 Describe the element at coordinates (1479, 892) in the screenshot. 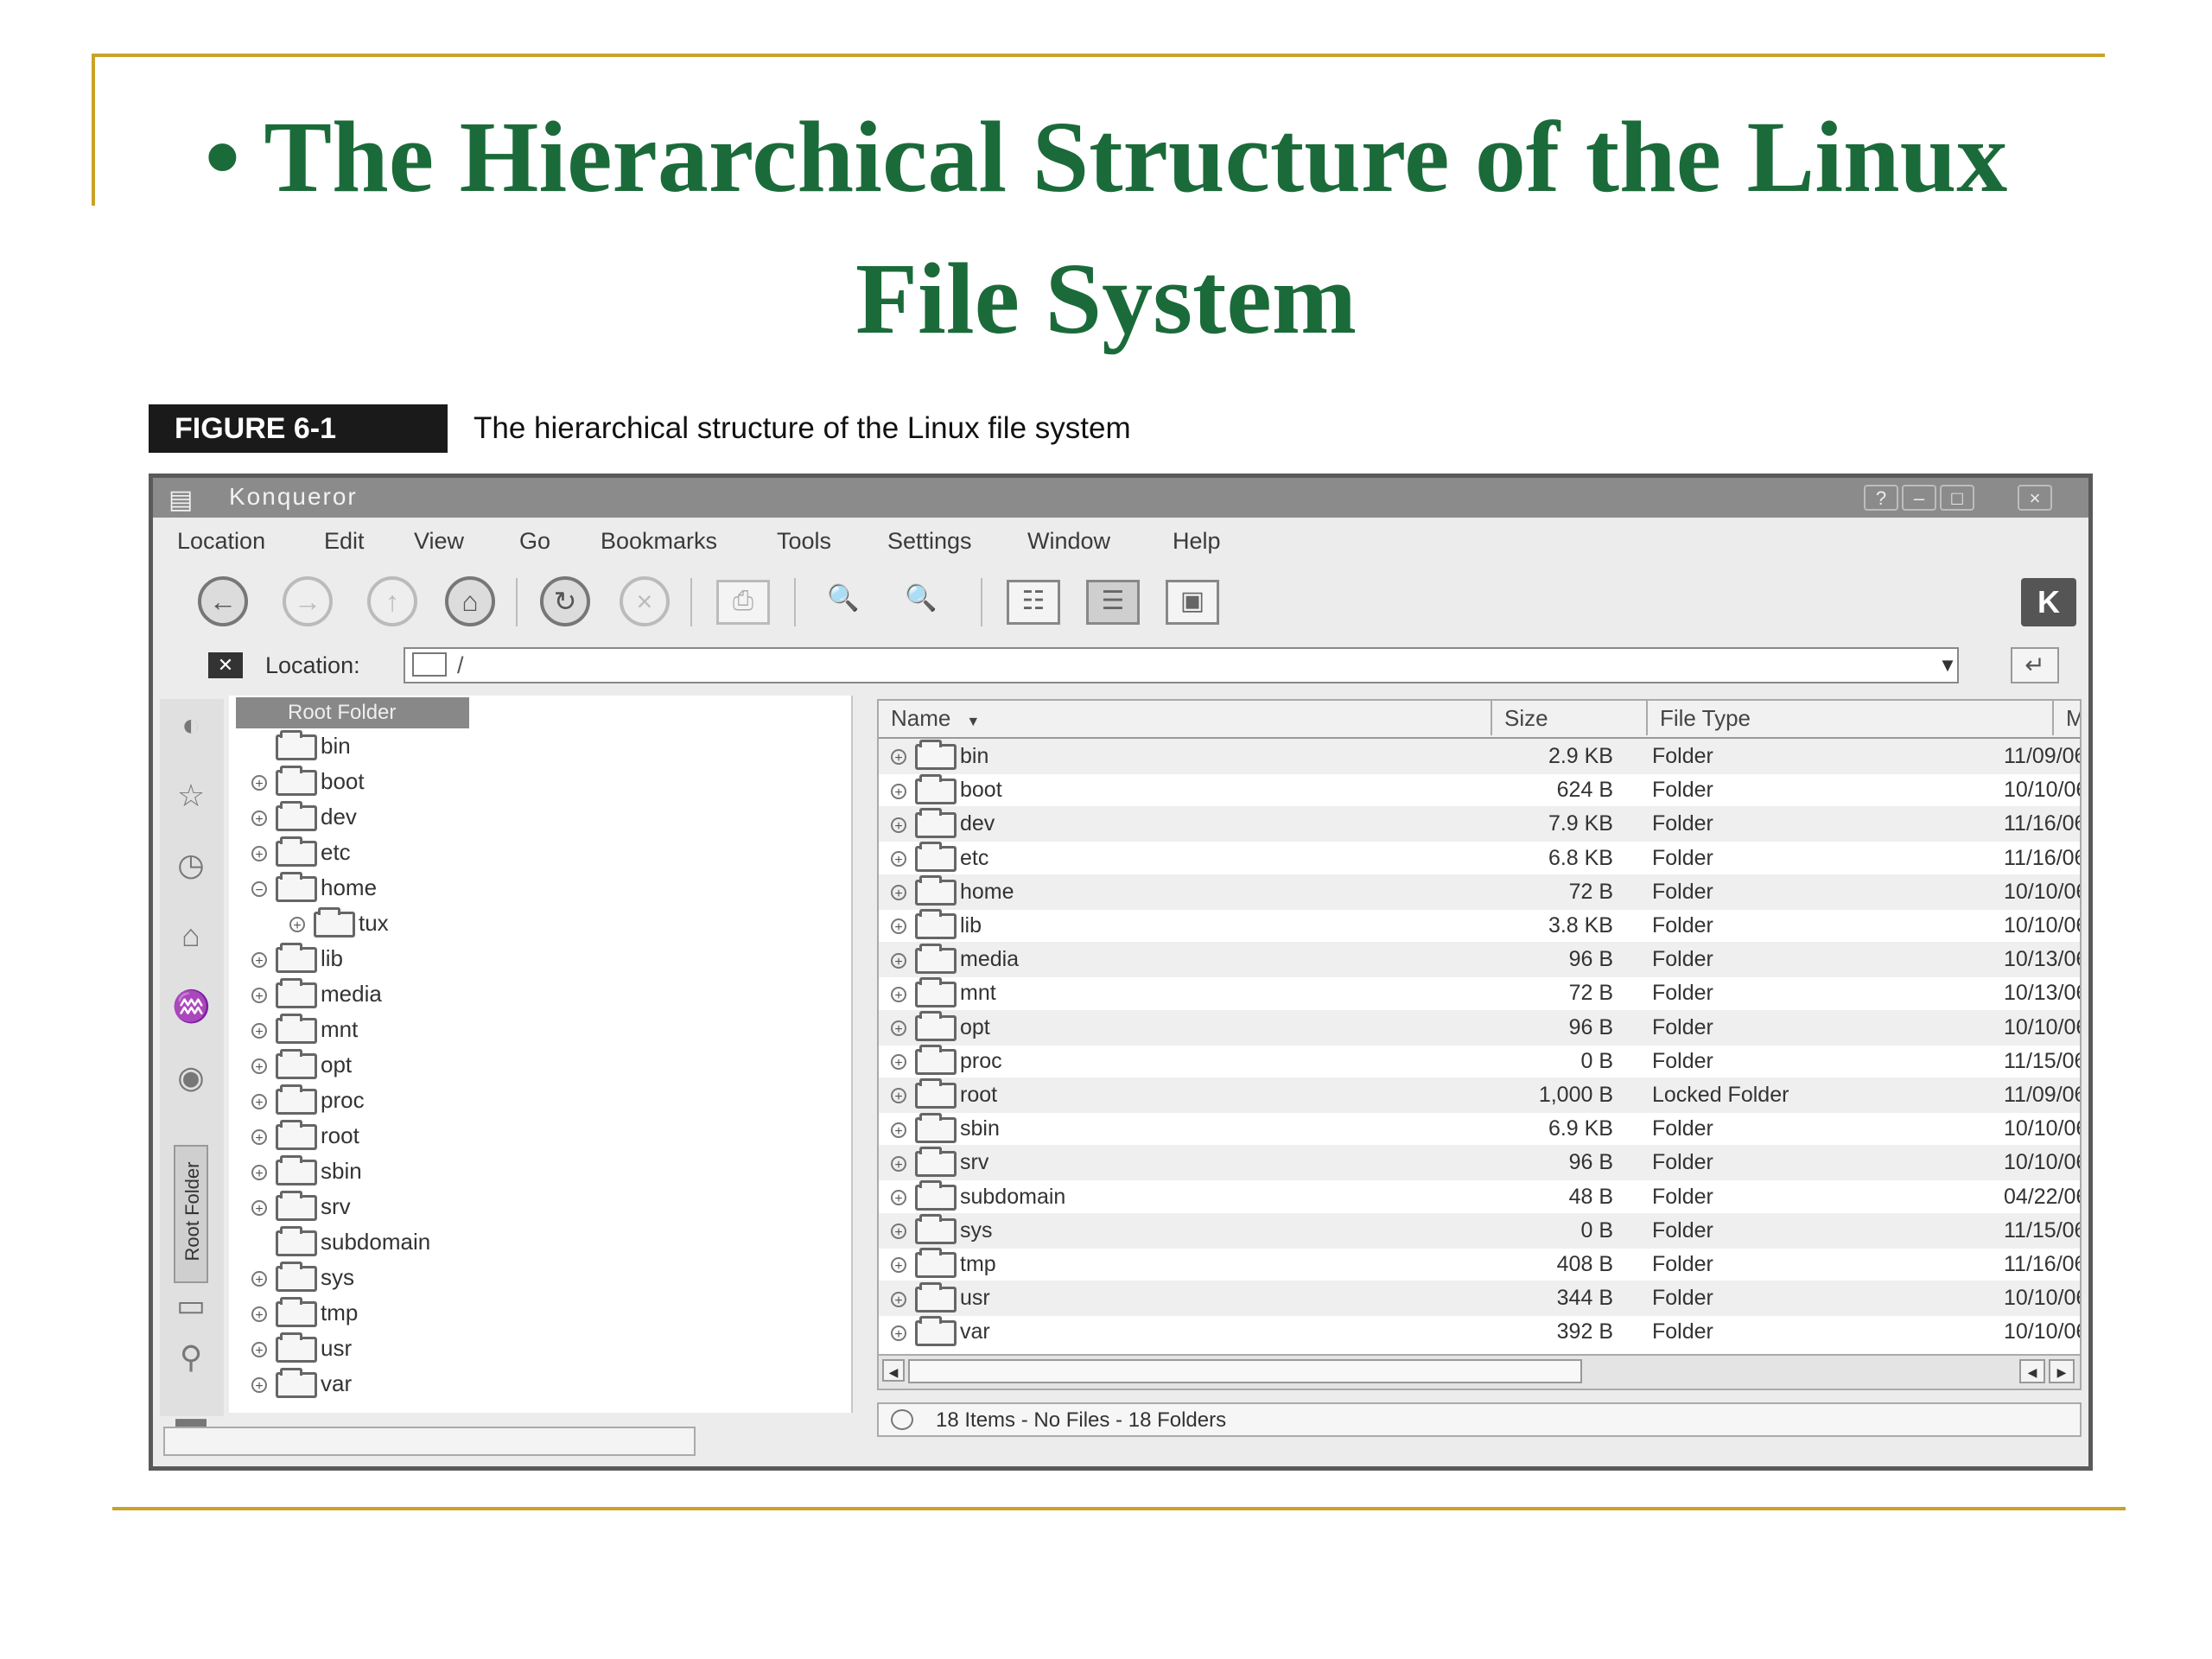

I see `table-row: + home 72 B Folder 10/10/06 02:` at that location.